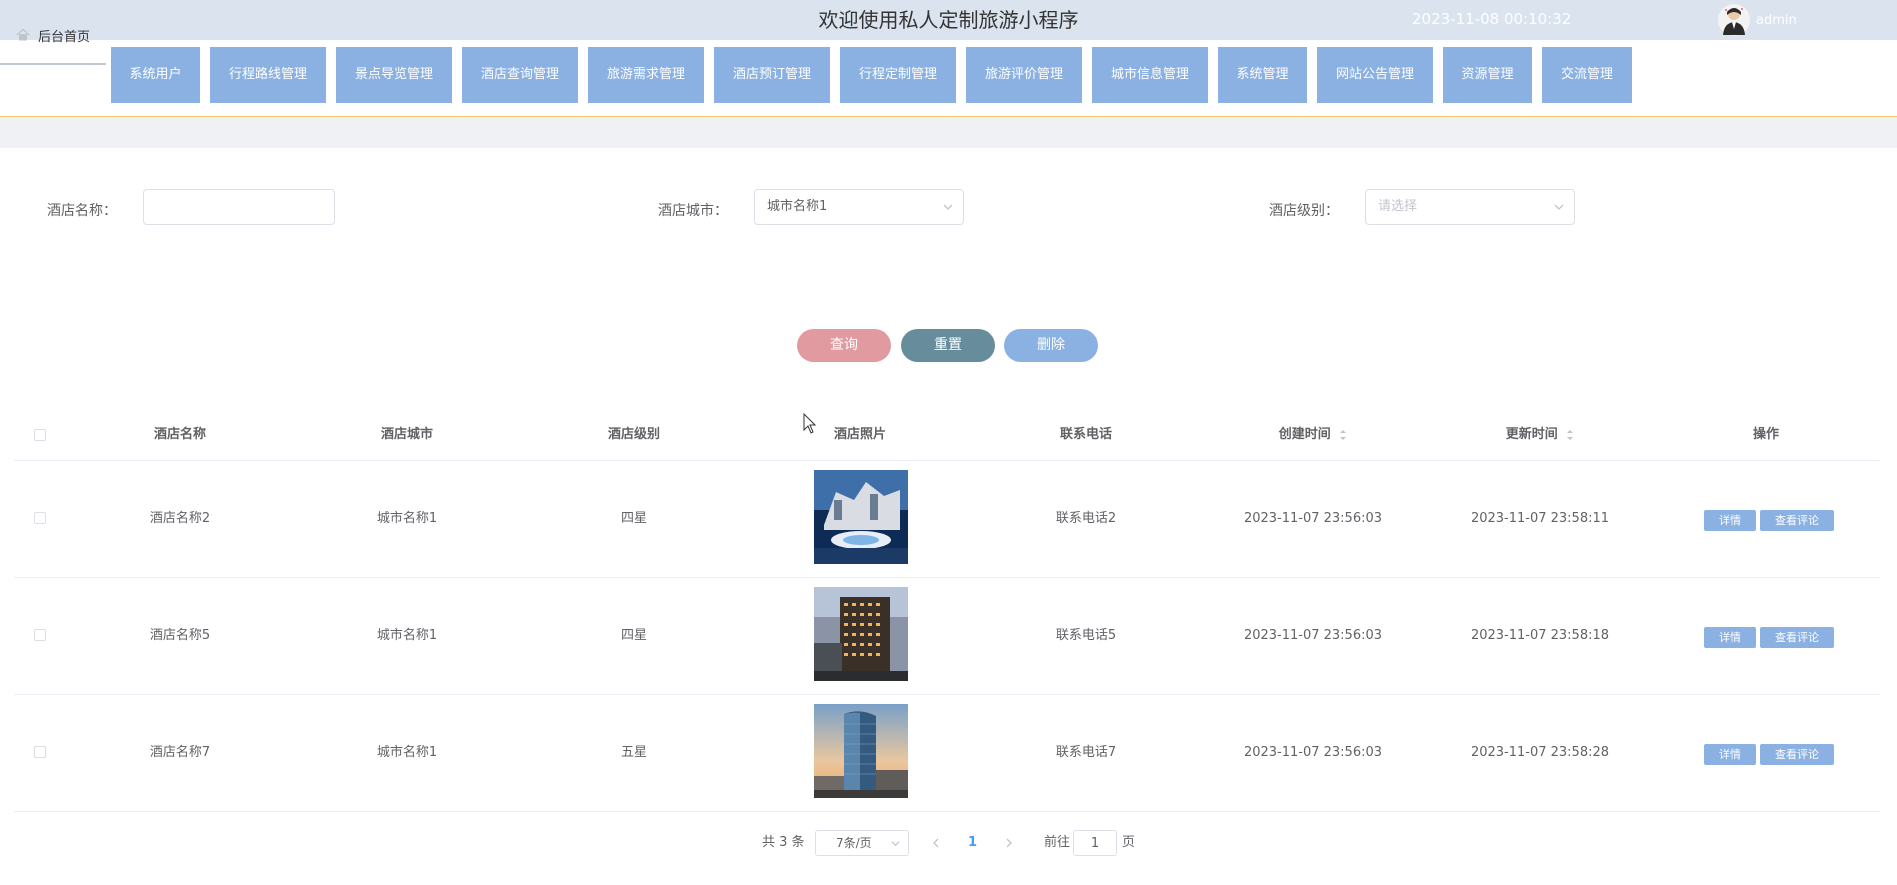 The image size is (1897, 885). Describe the element at coordinates (155, 75) in the screenshot. I see `nav-item-system-users: 系统用户` at that location.